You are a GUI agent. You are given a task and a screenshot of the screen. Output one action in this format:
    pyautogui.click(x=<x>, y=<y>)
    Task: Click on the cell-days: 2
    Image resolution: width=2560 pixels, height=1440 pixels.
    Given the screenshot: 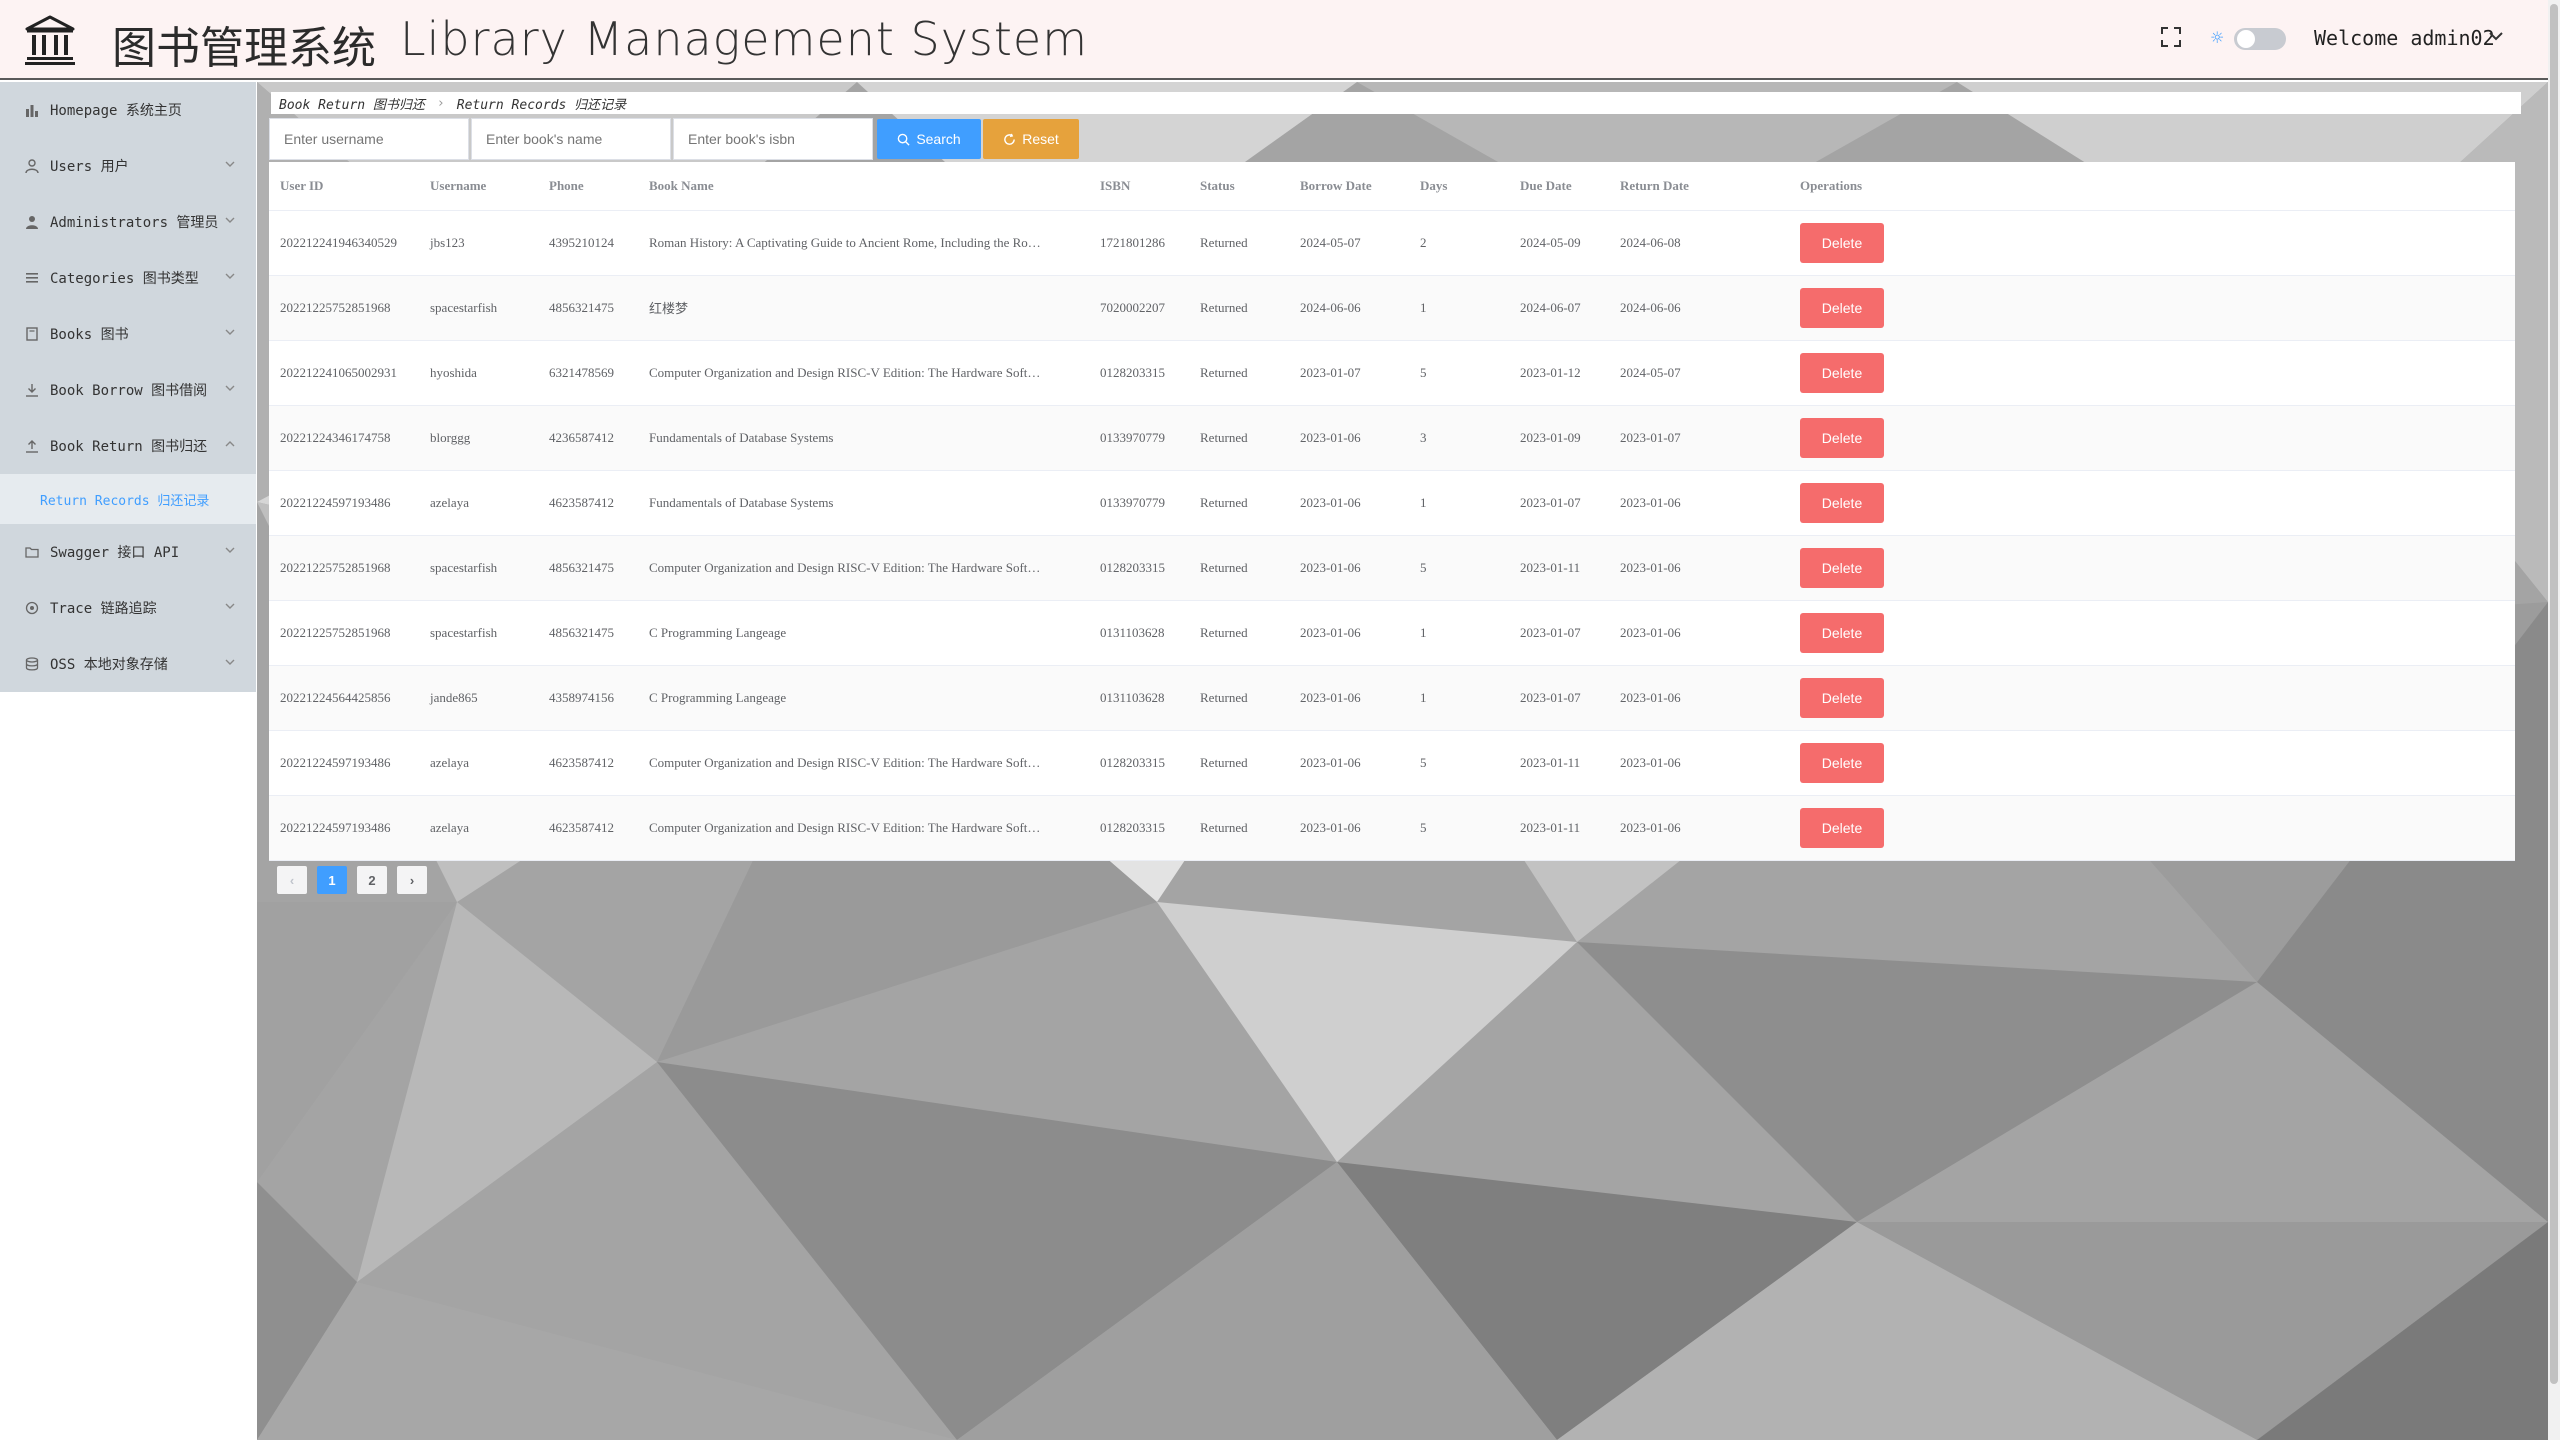 What is the action you would take?
    pyautogui.click(x=1459, y=243)
    